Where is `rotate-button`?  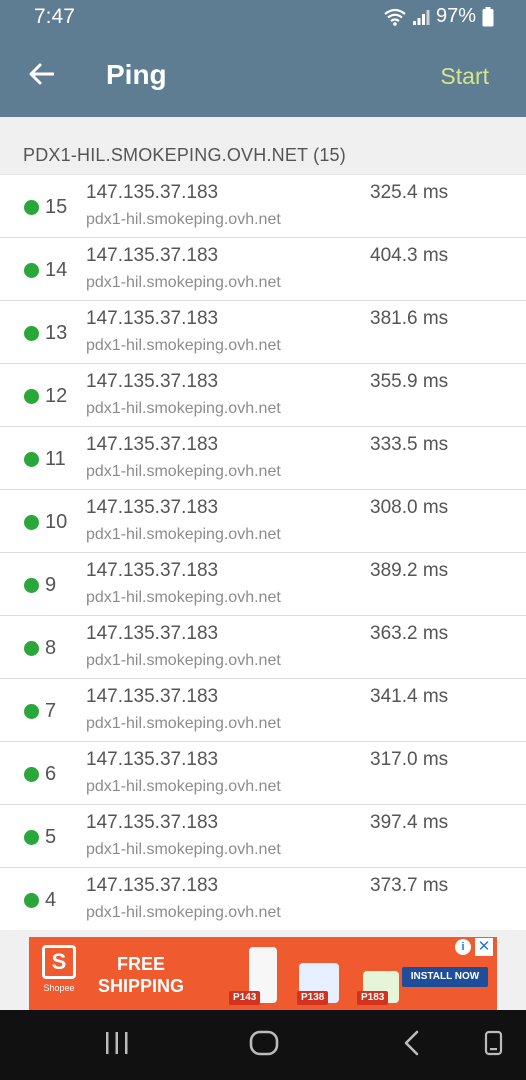
rotate-button is located at coordinates (493, 1045).